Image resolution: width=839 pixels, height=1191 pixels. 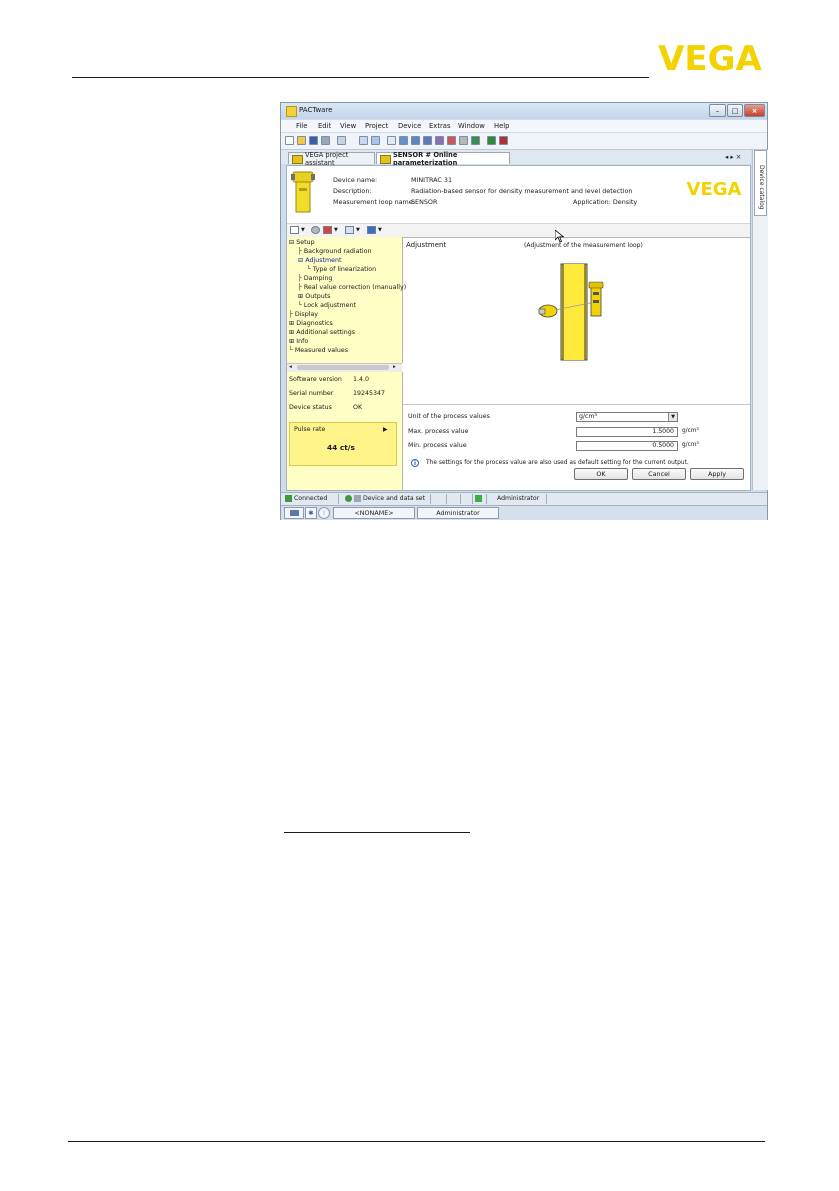 I want to click on software-version-label: Software version, so click(x=315, y=379).